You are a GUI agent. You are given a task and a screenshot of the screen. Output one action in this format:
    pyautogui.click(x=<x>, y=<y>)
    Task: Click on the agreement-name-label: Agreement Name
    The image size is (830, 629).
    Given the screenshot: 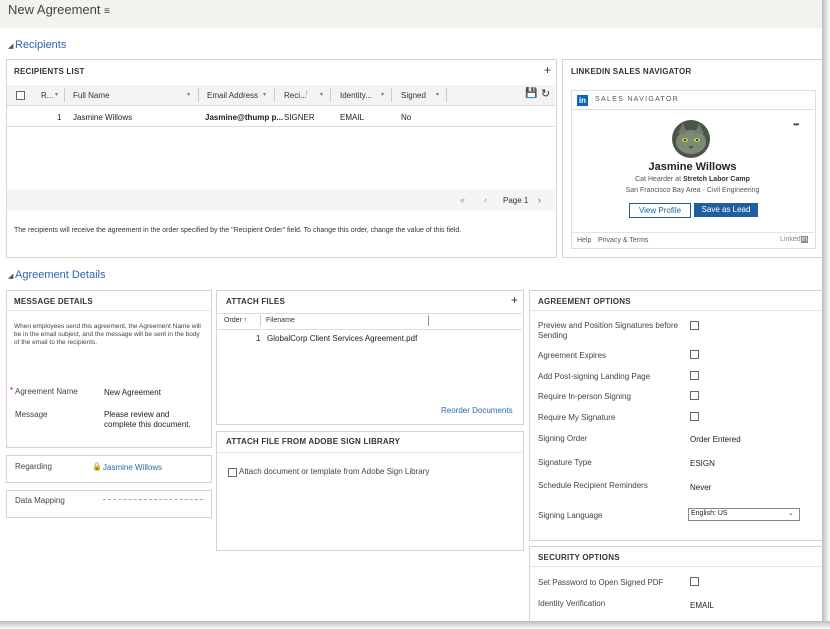 What is the action you would take?
    pyautogui.click(x=46, y=391)
    